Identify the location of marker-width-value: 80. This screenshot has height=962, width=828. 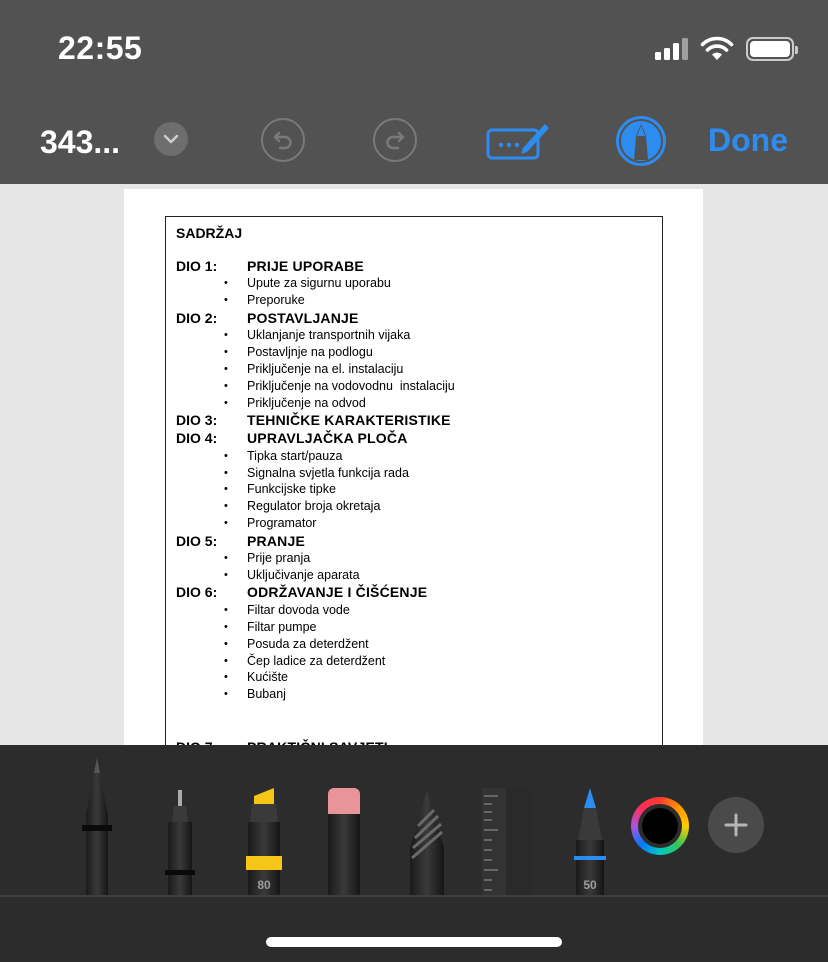
(264, 885).